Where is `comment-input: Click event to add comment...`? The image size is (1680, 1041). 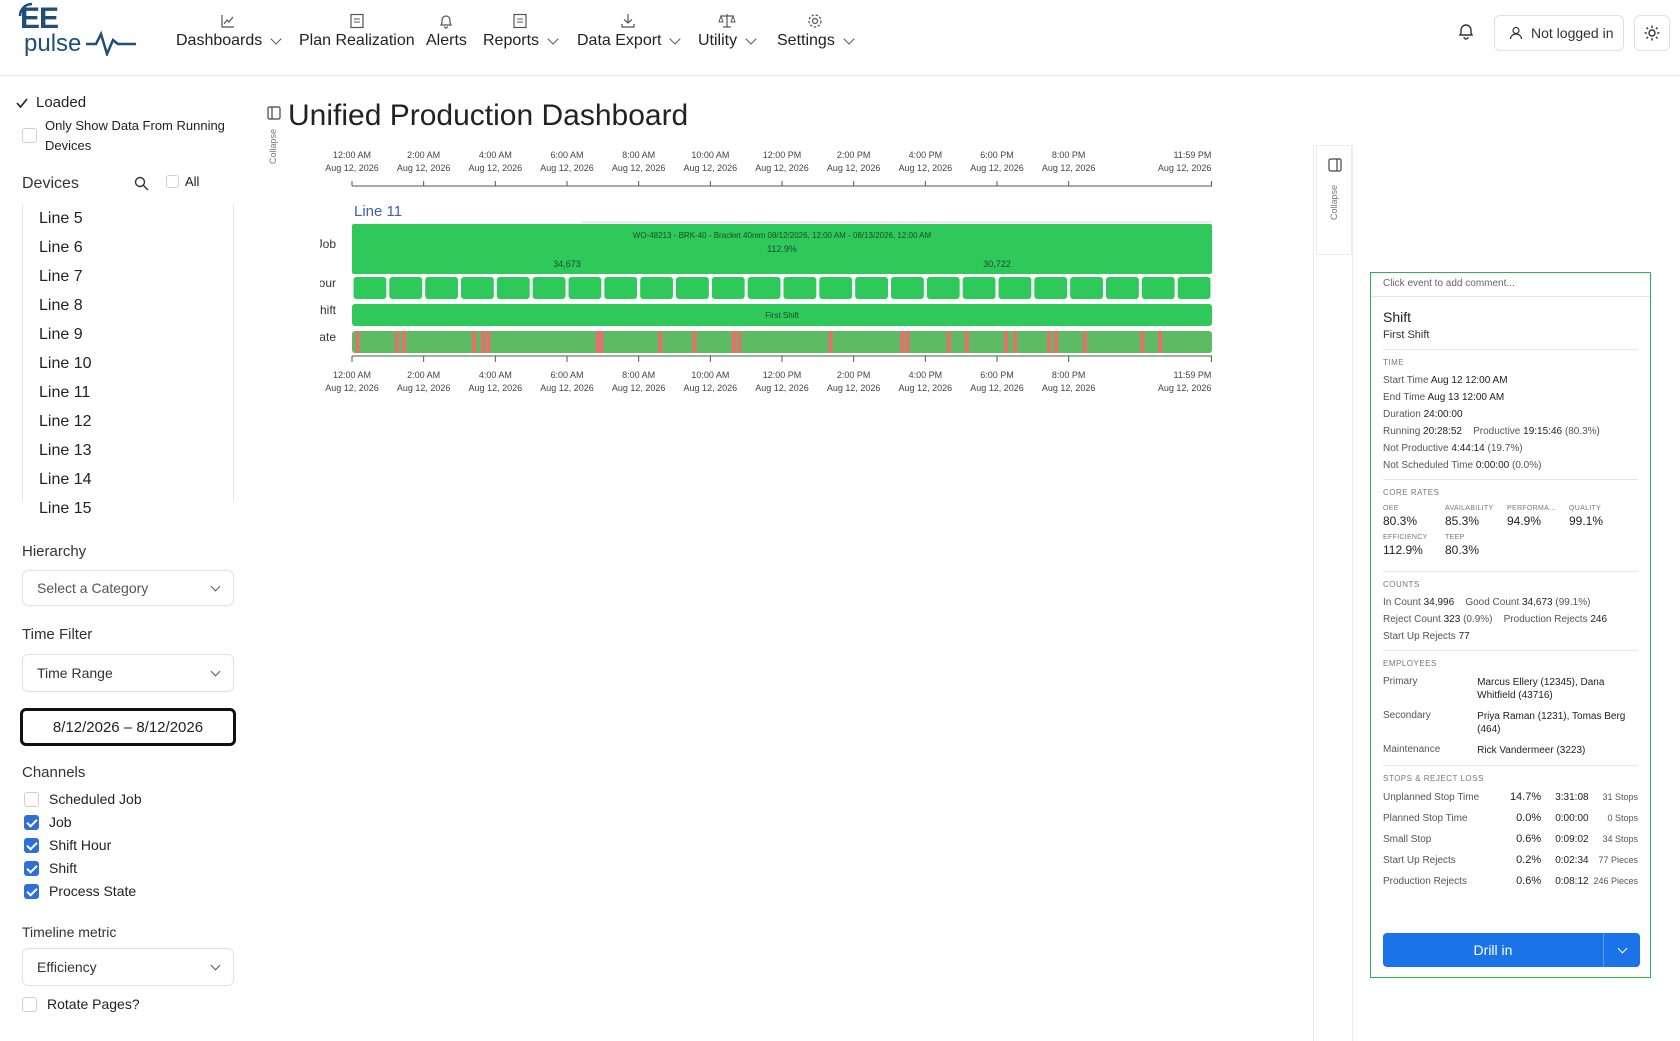 comment-input: Click event to add comment... is located at coordinates (1510, 285).